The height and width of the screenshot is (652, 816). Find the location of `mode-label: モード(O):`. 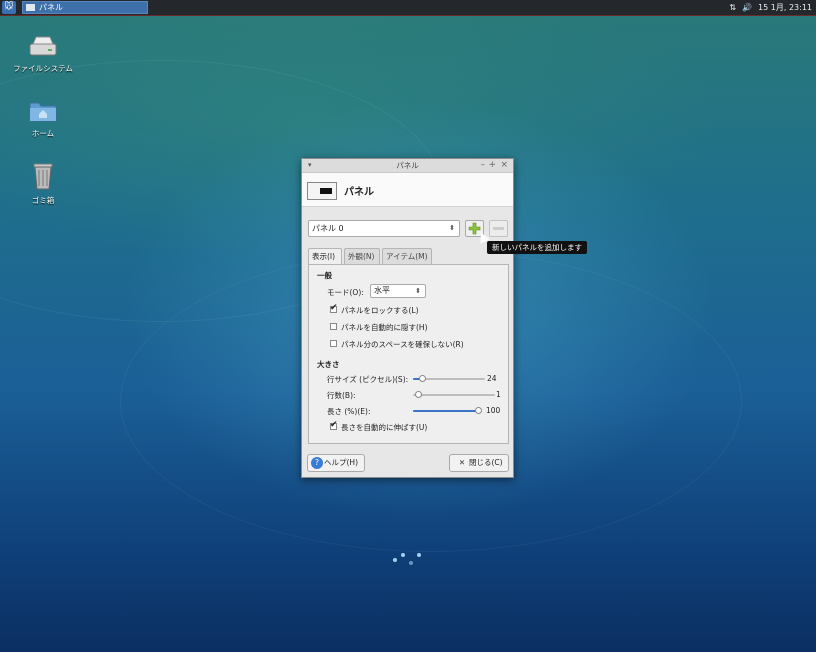

mode-label: モード(O): is located at coordinates (345, 292).